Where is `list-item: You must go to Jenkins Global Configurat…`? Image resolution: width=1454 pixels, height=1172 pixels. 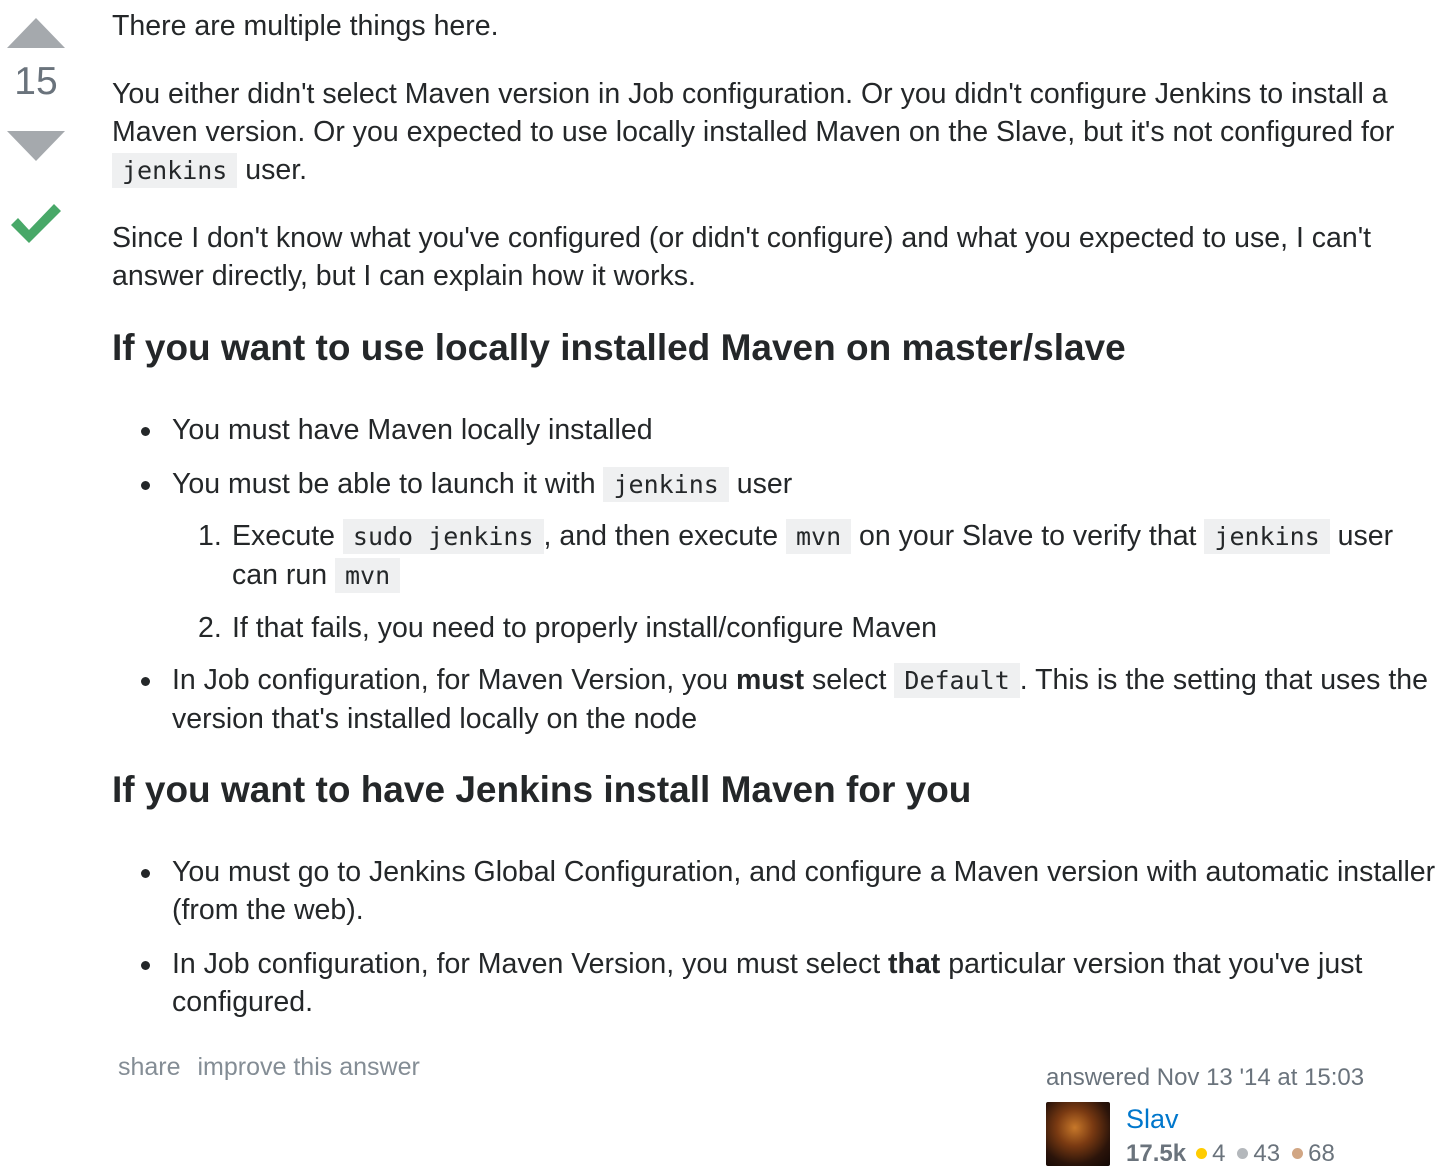 list-item: You must go to Jenkins Global Configurat… is located at coordinates (791, 891).